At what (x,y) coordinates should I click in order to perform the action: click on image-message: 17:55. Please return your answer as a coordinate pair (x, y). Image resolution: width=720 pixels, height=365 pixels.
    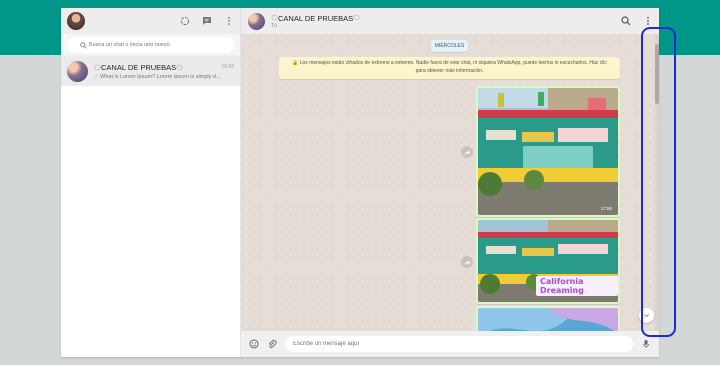
    Looking at the image, I should click on (548, 151).